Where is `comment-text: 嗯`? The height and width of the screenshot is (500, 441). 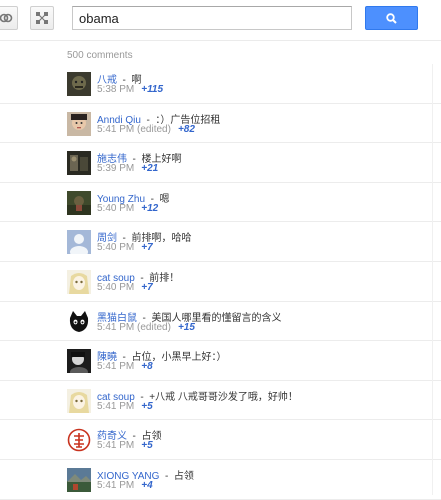 comment-text: 嗯 is located at coordinates (164, 199).